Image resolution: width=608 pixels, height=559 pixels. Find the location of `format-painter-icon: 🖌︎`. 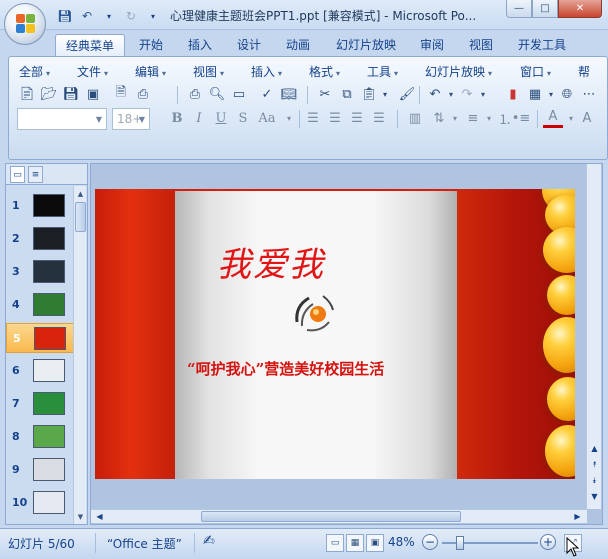

format-painter-icon: 🖌︎ is located at coordinates (407, 94).